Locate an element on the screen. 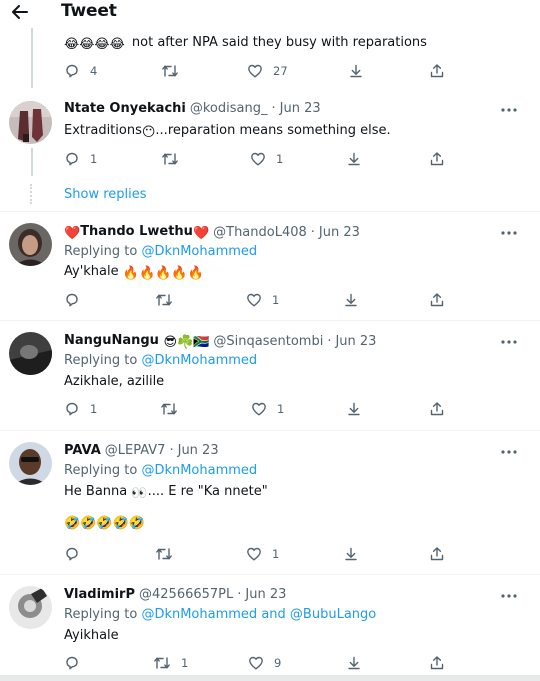 This screenshot has width=540, height=681. tweet-emoji: 😶 is located at coordinates (148, 132).